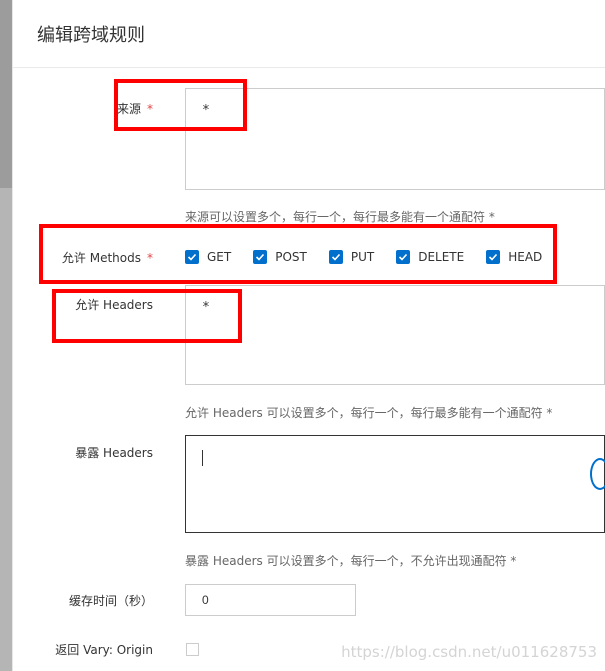 This screenshot has width=605, height=671. I want to click on dialog-title: 编辑跨域规则, so click(91, 35).